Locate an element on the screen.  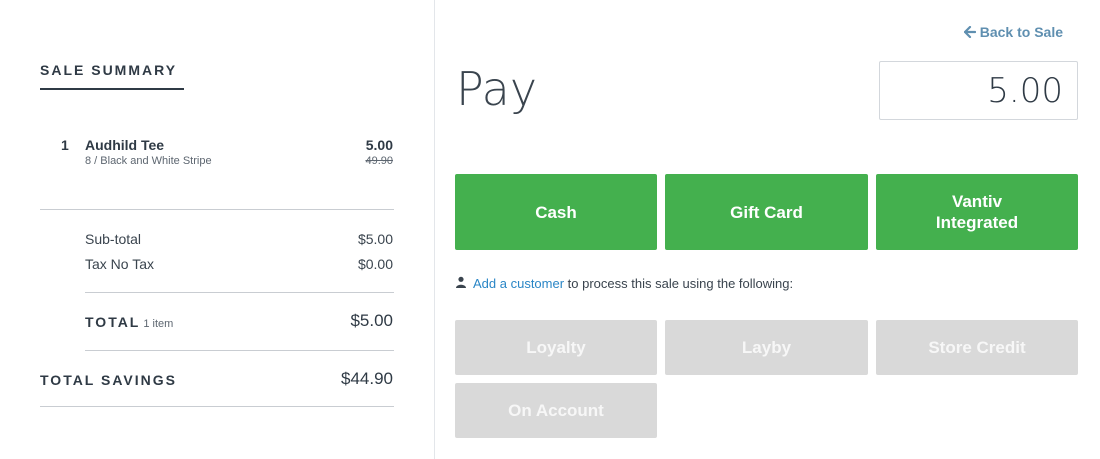
subtotal-value: $5.00 is located at coordinates (375, 239).